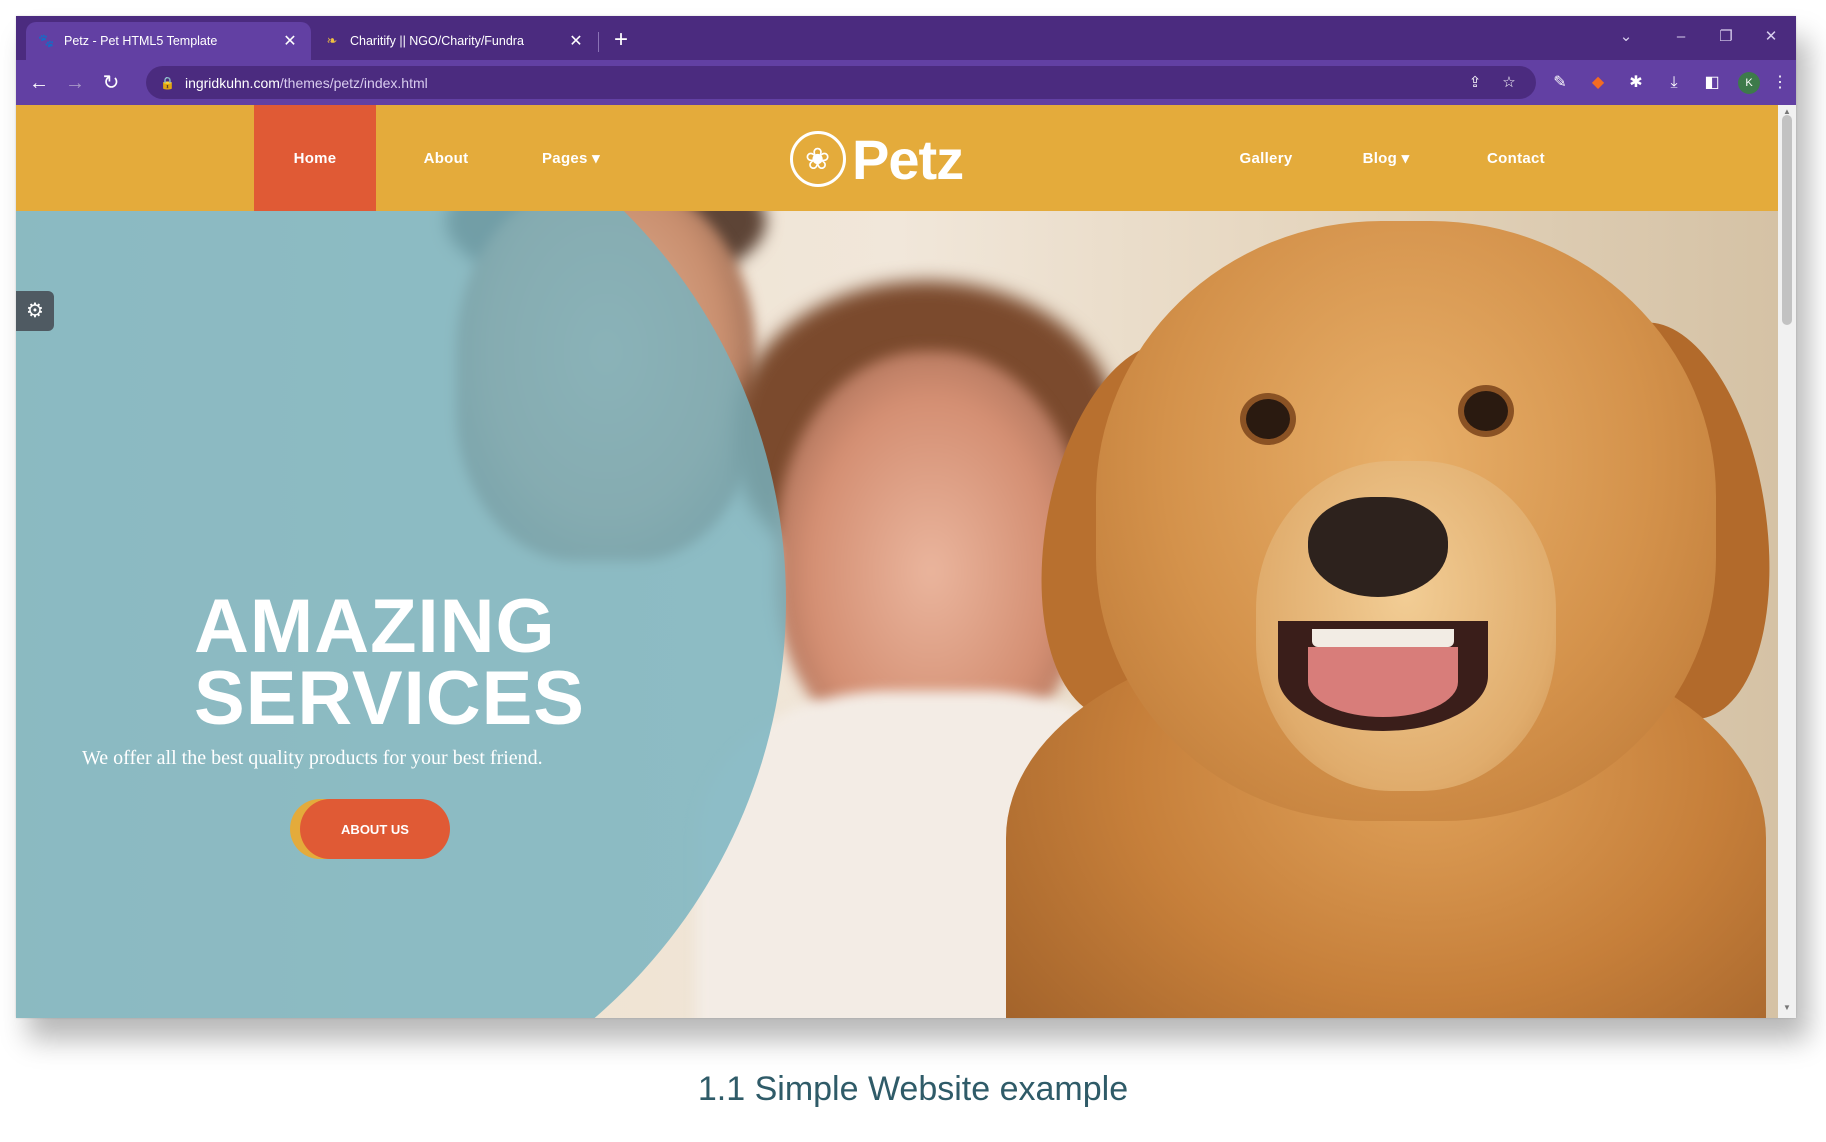 This screenshot has width=1826, height=1142. Describe the element at coordinates (1771, 37) in the screenshot. I see `close-window-icon: ✕` at that location.